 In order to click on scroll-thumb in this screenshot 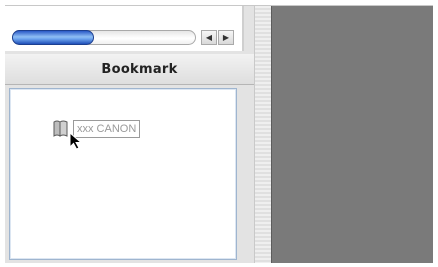, I will do `click(53, 37)`.